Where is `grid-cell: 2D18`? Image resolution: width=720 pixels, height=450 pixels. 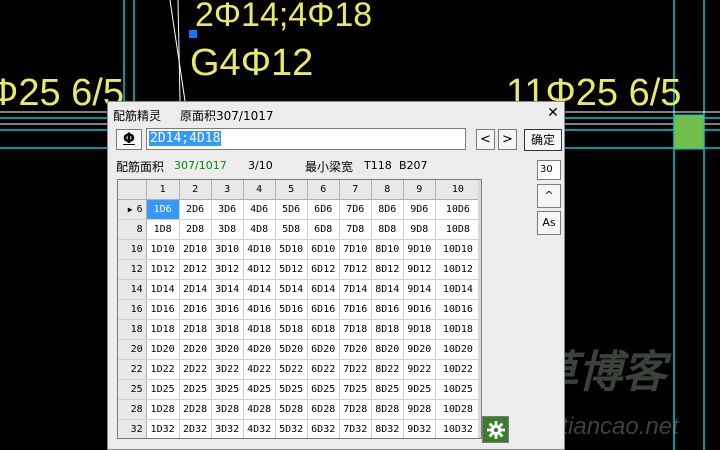
grid-cell: 2D18 is located at coordinates (195, 329).